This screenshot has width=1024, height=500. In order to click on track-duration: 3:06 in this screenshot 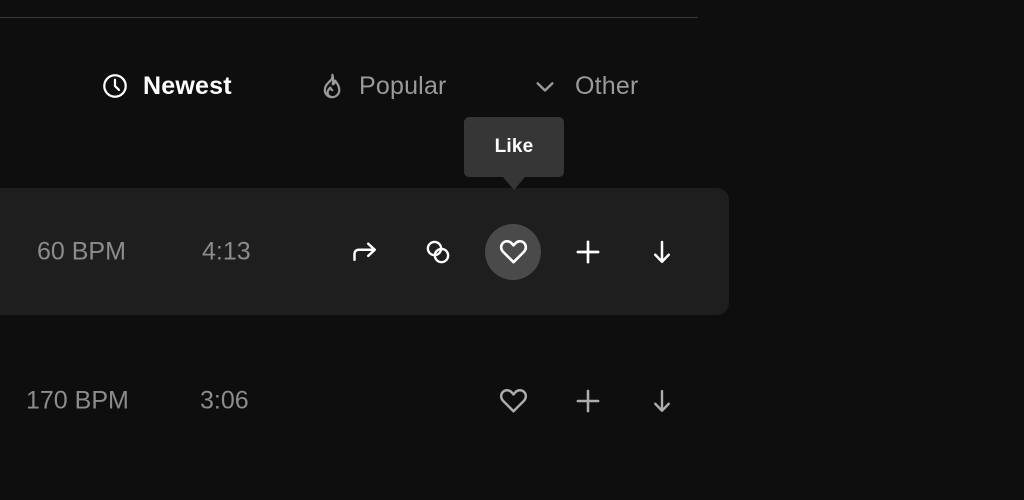, I will do `click(224, 400)`.